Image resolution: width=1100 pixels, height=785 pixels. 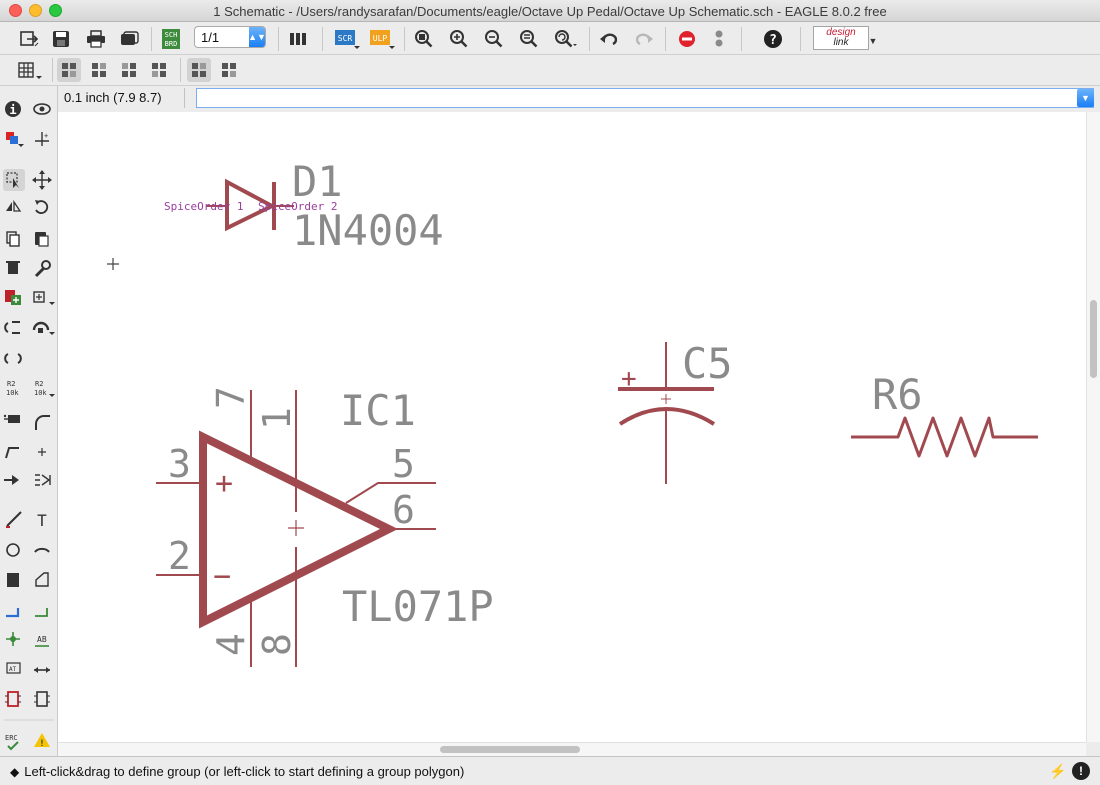 What do you see at coordinates (494, 39) in the screenshot?
I see `zoom-out-icon` at bounding box center [494, 39].